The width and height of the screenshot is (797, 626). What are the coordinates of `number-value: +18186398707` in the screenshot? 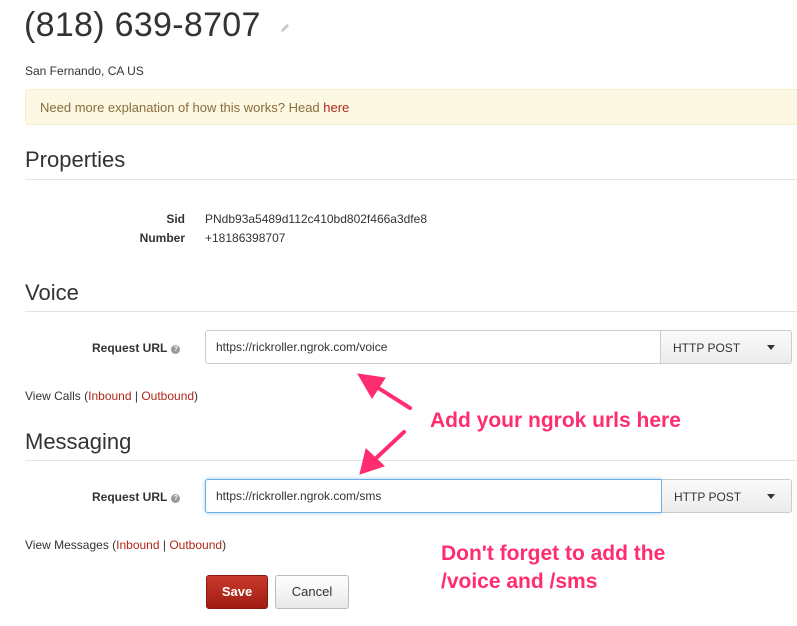 It's located at (245, 238).